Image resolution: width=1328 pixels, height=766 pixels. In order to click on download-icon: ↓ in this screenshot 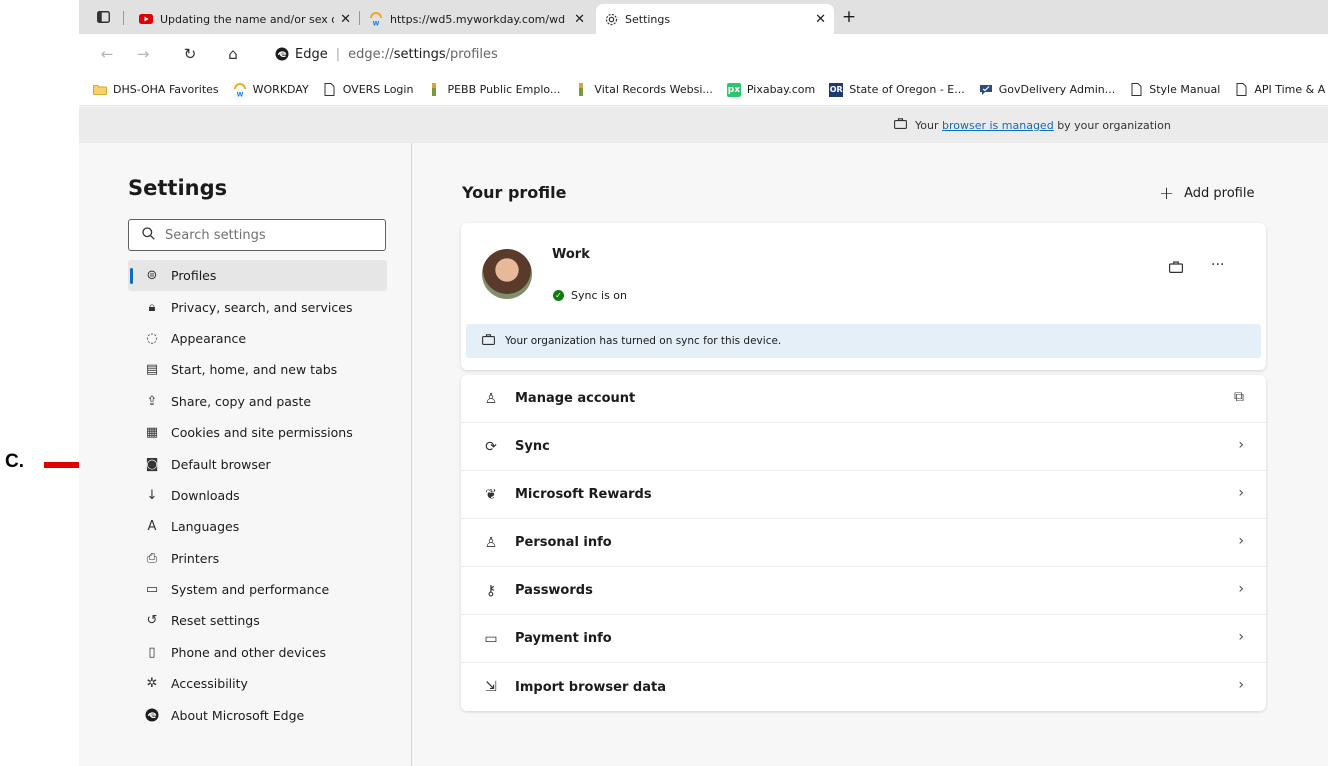, I will do `click(152, 495)`.